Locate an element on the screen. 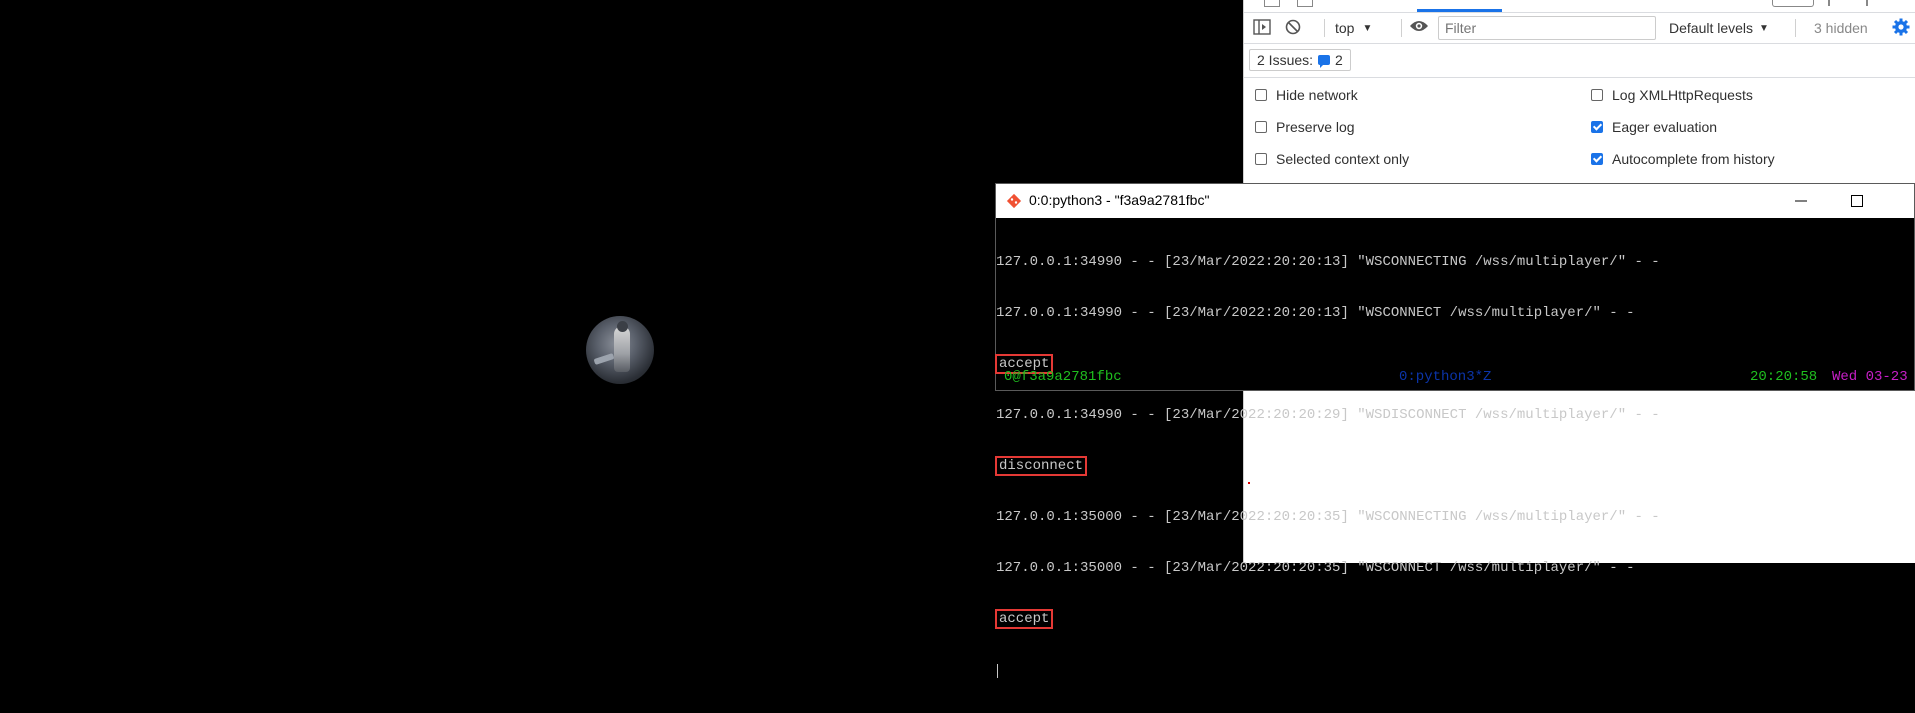 The image size is (1915, 713). log-levels-label: Default levels is located at coordinates (1711, 28).